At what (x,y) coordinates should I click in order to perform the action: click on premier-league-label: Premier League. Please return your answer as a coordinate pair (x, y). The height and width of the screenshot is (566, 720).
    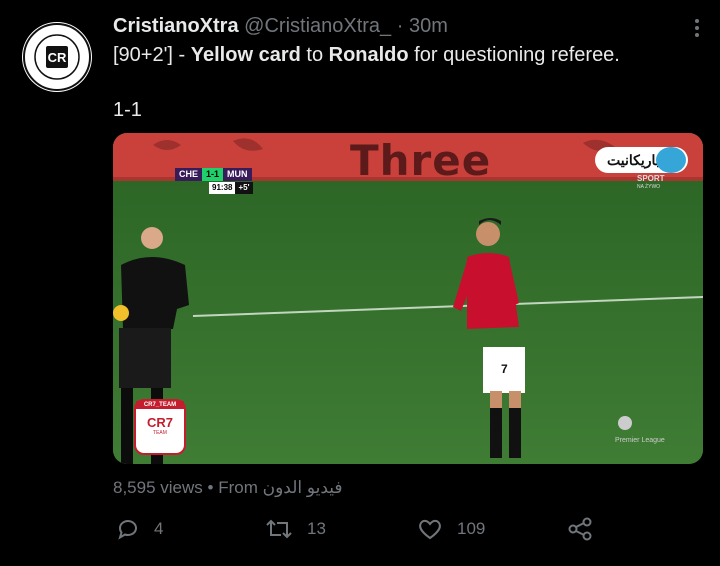
    Looking at the image, I should click on (640, 440).